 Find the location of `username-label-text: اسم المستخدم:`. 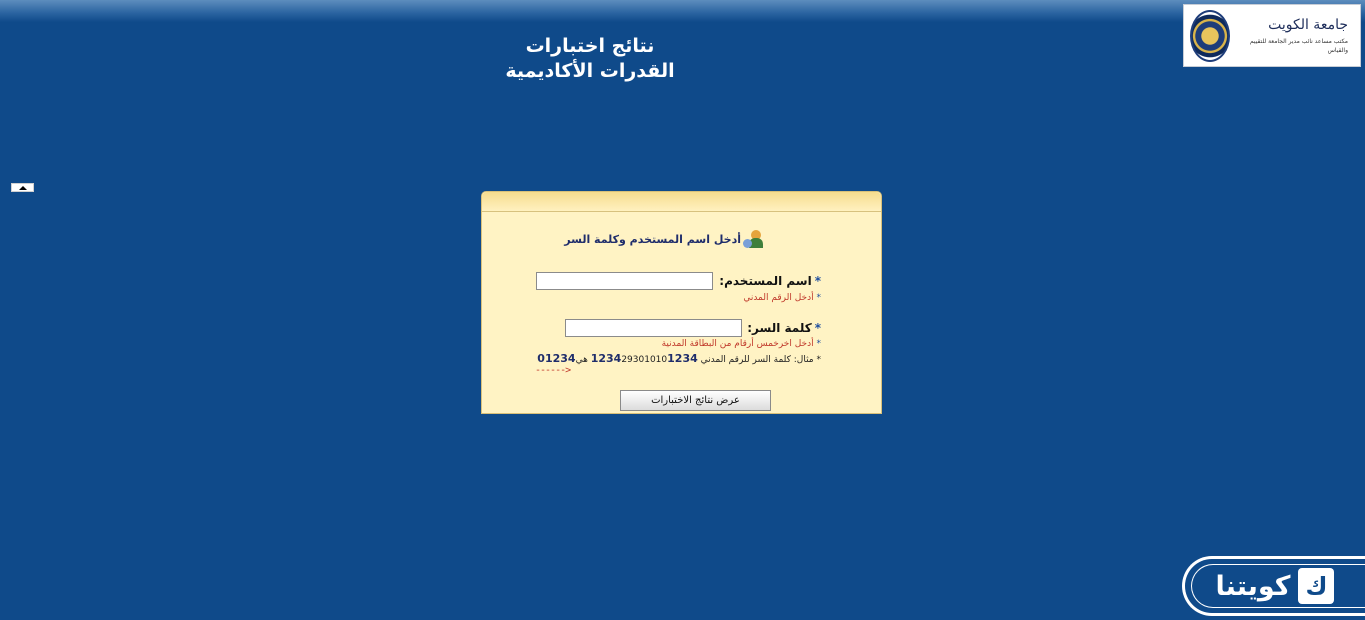

username-label-text: اسم المستخدم: is located at coordinates (765, 281).